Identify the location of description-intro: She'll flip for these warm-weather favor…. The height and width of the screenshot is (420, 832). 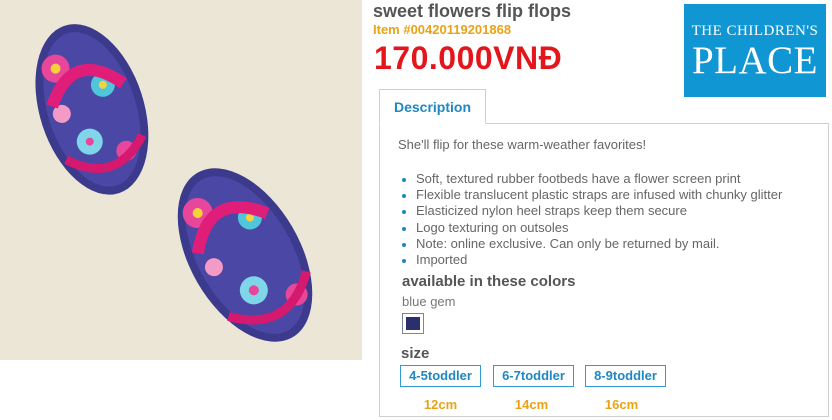
(522, 144).